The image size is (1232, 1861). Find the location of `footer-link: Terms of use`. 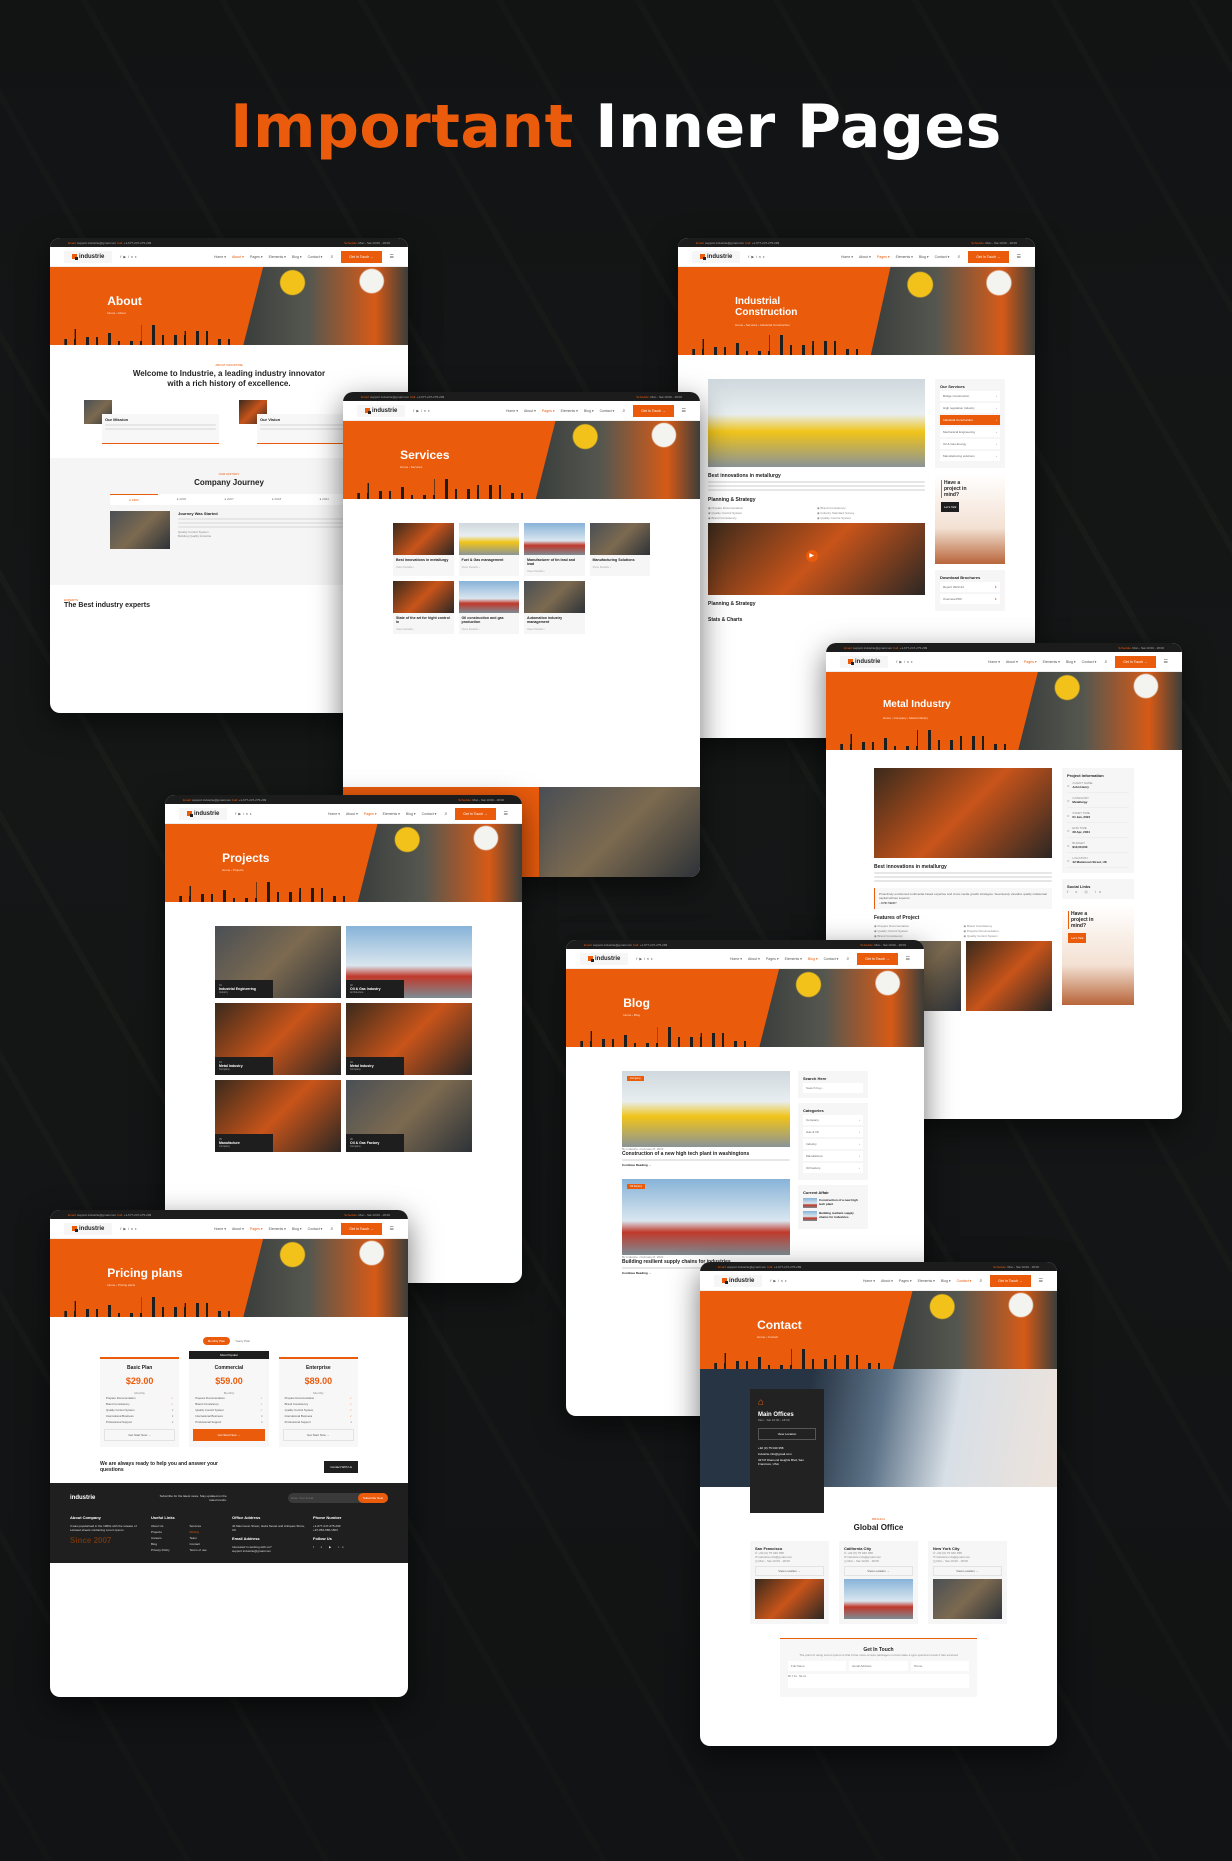

footer-link: Terms of use is located at coordinates (208, 1550).